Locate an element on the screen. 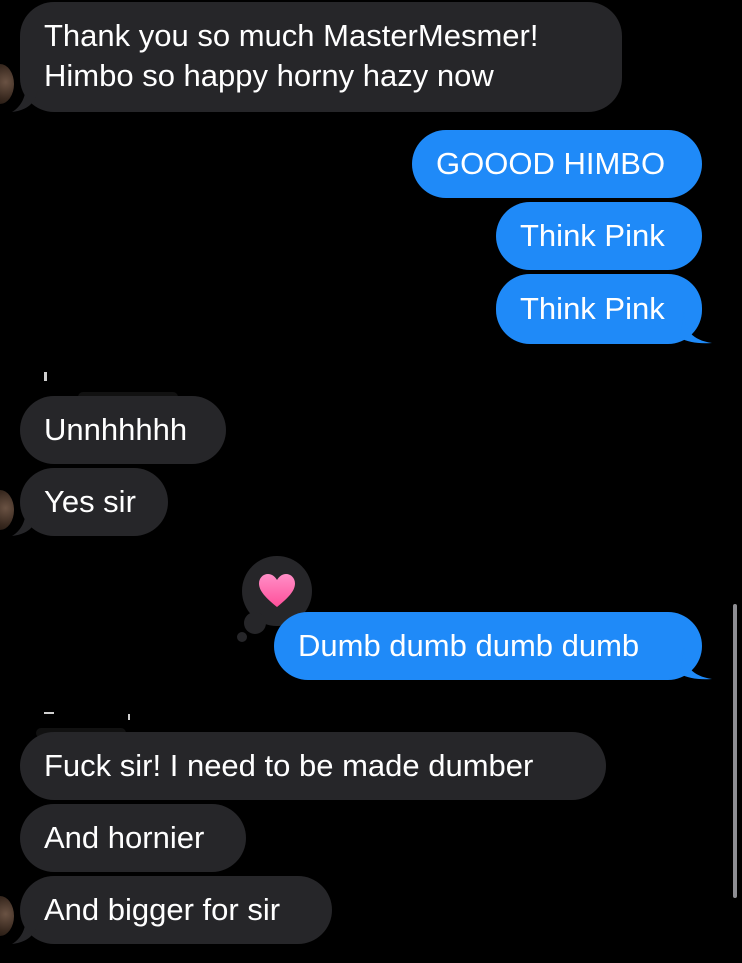 The height and width of the screenshot is (963, 742). tapback-bubble-dot is located at coordinates (242, 637).